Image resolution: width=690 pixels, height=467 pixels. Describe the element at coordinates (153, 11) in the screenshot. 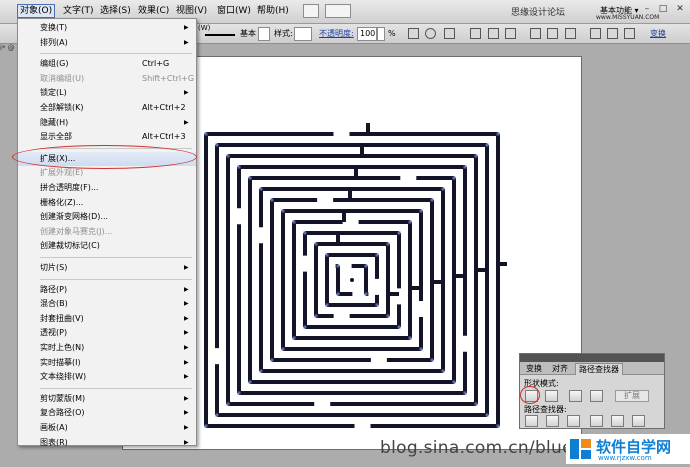

I see `menu-effect: 效果(C)` at that location.